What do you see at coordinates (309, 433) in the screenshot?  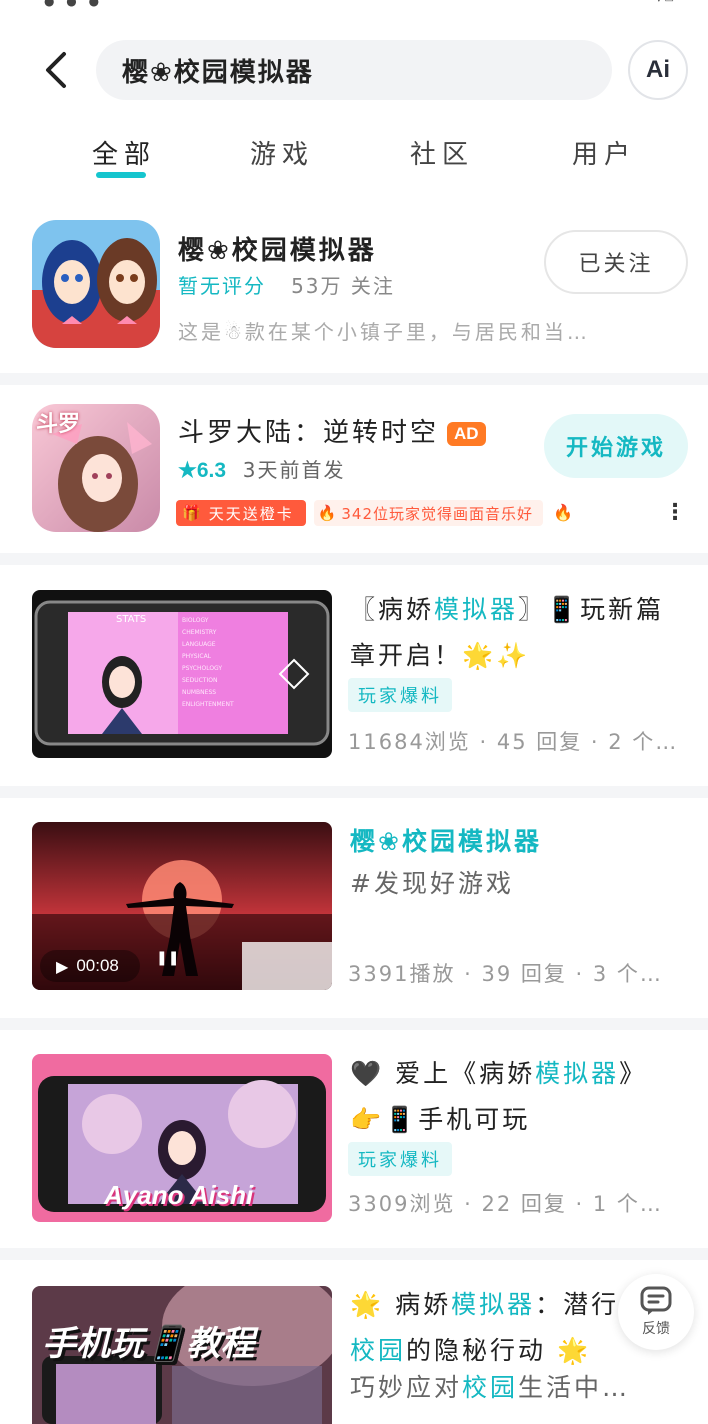 I see `game-title-text: 斗罗大陆：逆转时空` at bounding box center [309, 433].